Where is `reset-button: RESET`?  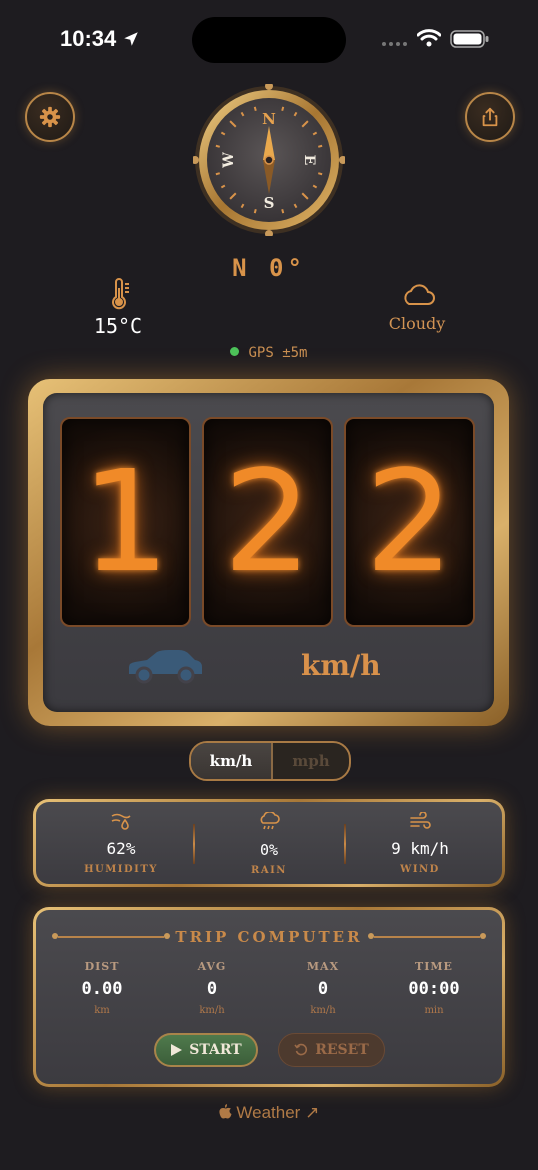
reset-button: RESET is located at coordinates (331, 1050).